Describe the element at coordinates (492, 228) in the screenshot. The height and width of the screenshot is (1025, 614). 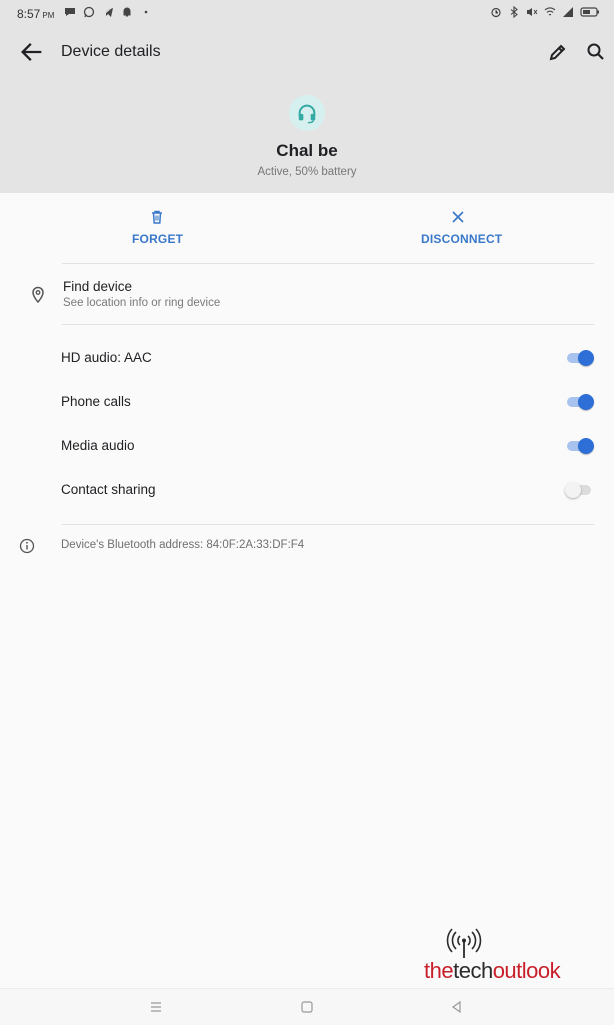
I see `disconnect-button: DISCONNECT` at that location.